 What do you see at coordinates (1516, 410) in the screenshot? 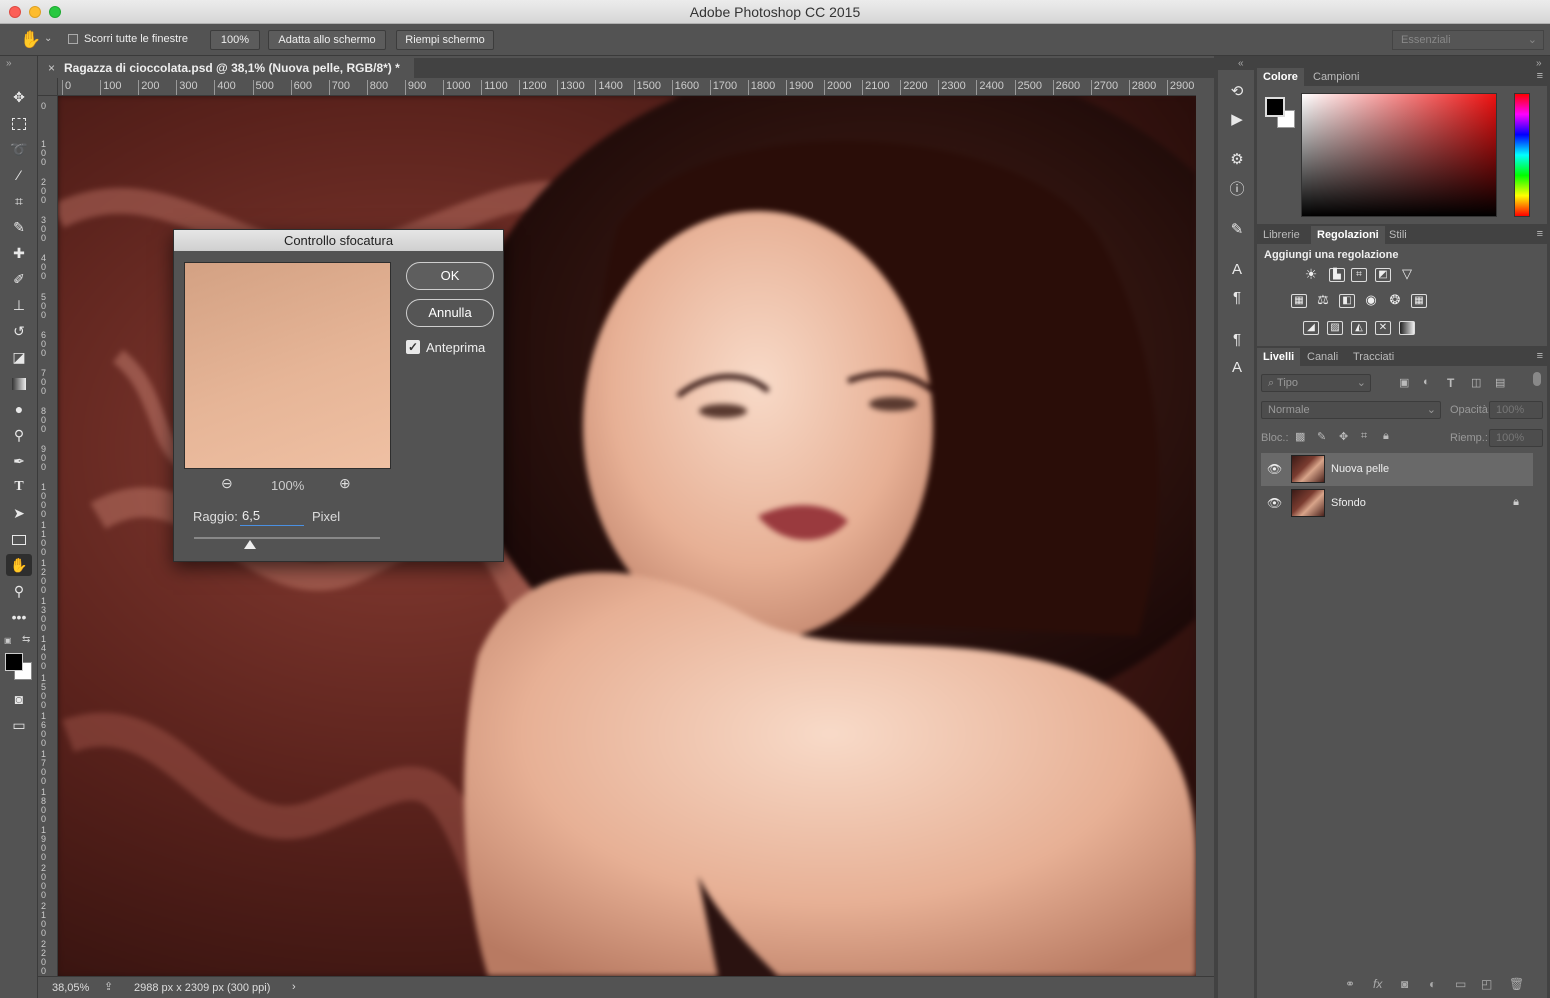
I see `opacity-input: 100%` at bounding box center [1516, 410].